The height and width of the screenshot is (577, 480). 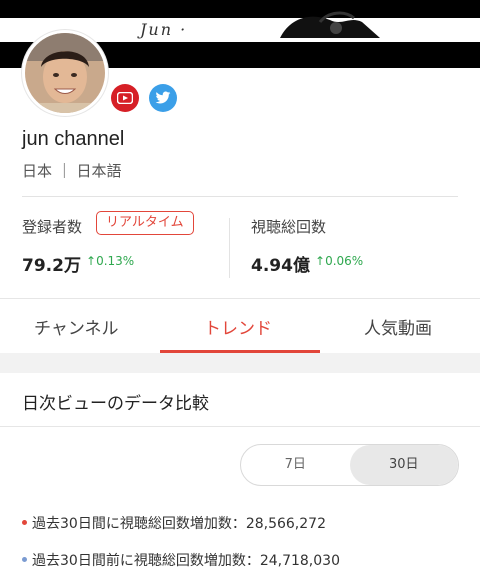 What do you see at coordinates (238, 326) in the screenshot?
I see `tab-trend: トレンド` at bounding box center [238, 326].